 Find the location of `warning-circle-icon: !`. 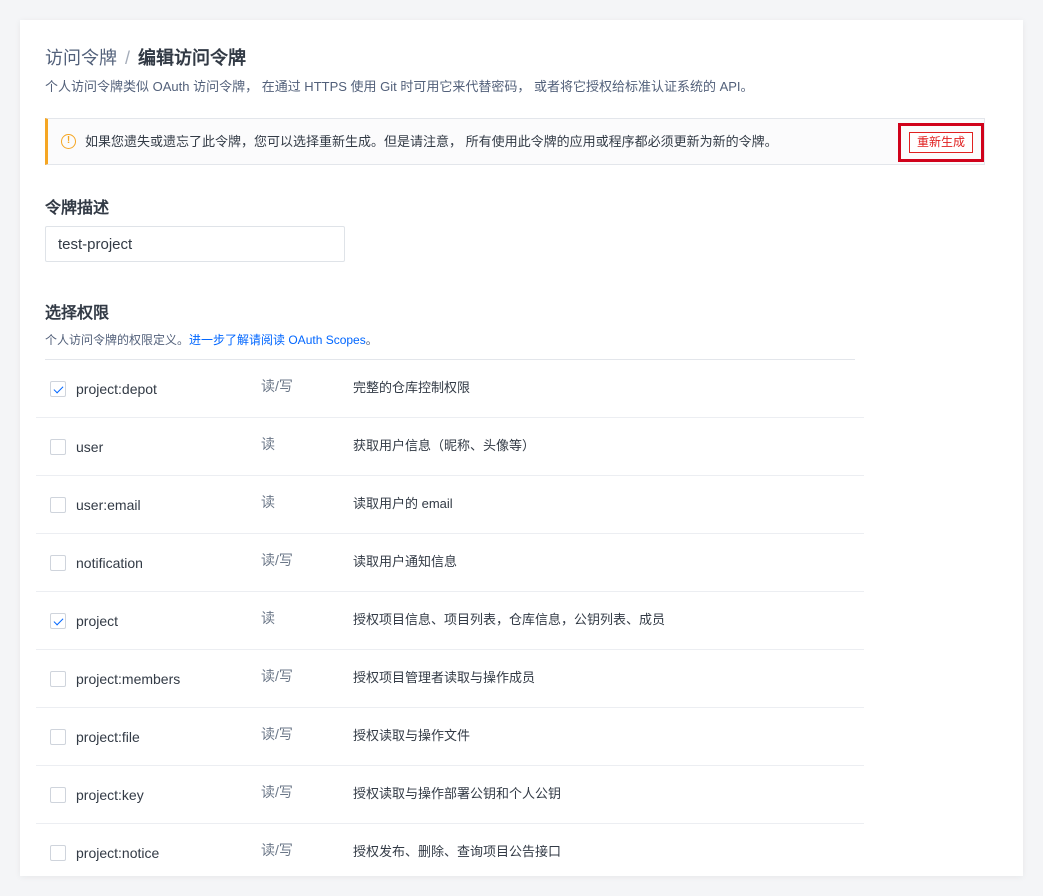

warning-circle-icon: ! is located at coordinates (68, 141).